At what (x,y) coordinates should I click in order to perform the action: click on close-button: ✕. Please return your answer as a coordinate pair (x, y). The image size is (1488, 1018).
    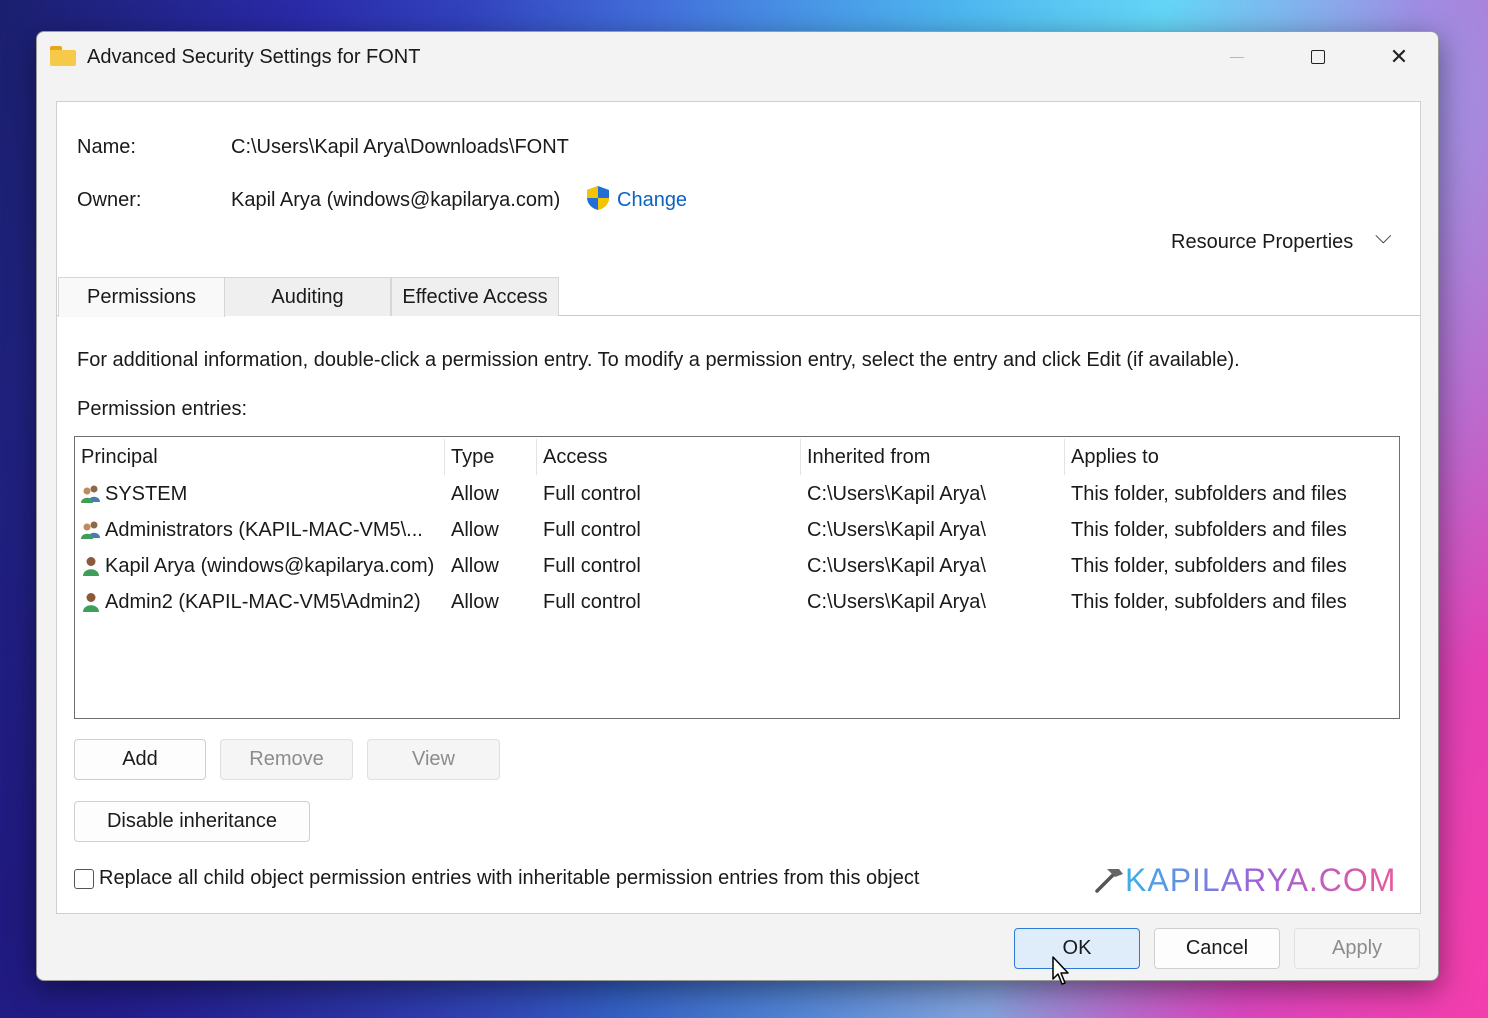
    Looking at the image, I should click on (1399, 57).